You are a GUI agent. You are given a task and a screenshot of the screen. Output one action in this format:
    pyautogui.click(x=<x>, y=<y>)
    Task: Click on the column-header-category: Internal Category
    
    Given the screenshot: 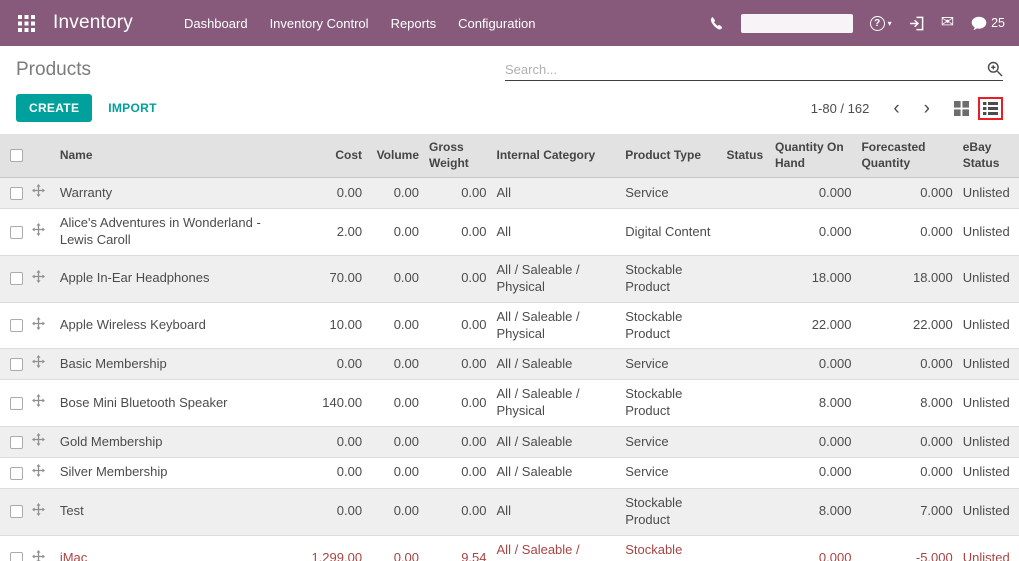 What is the action you would take?
    pyautogui.click(x=556, y=156)
    